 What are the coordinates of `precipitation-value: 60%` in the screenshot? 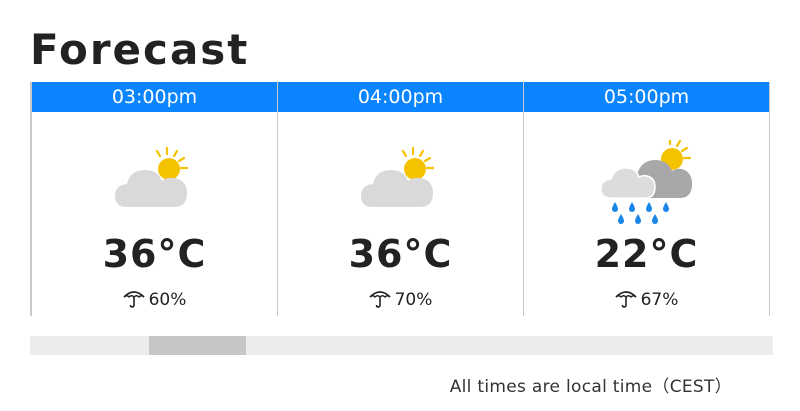 It's located at (167, 300).